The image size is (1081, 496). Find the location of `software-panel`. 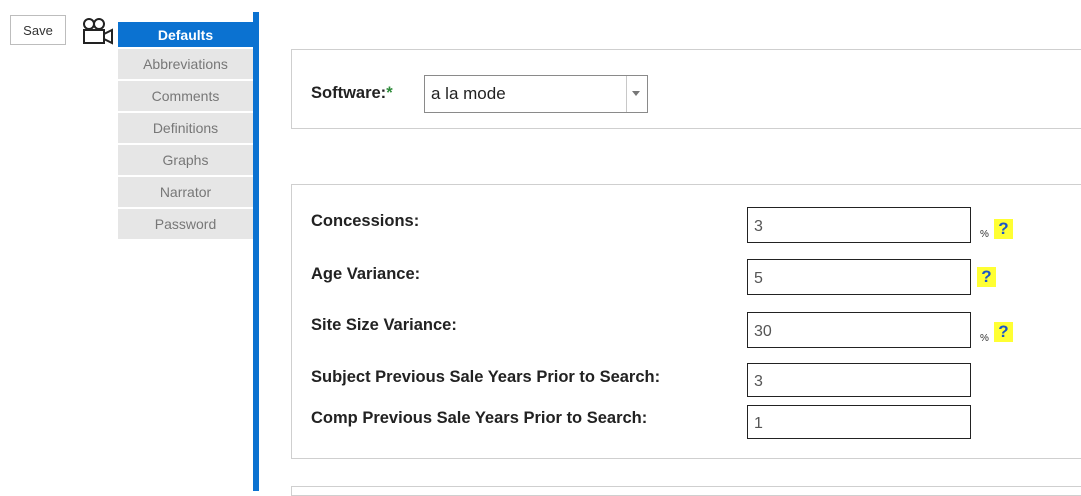

software-panel is located at coordinates (686, 89).